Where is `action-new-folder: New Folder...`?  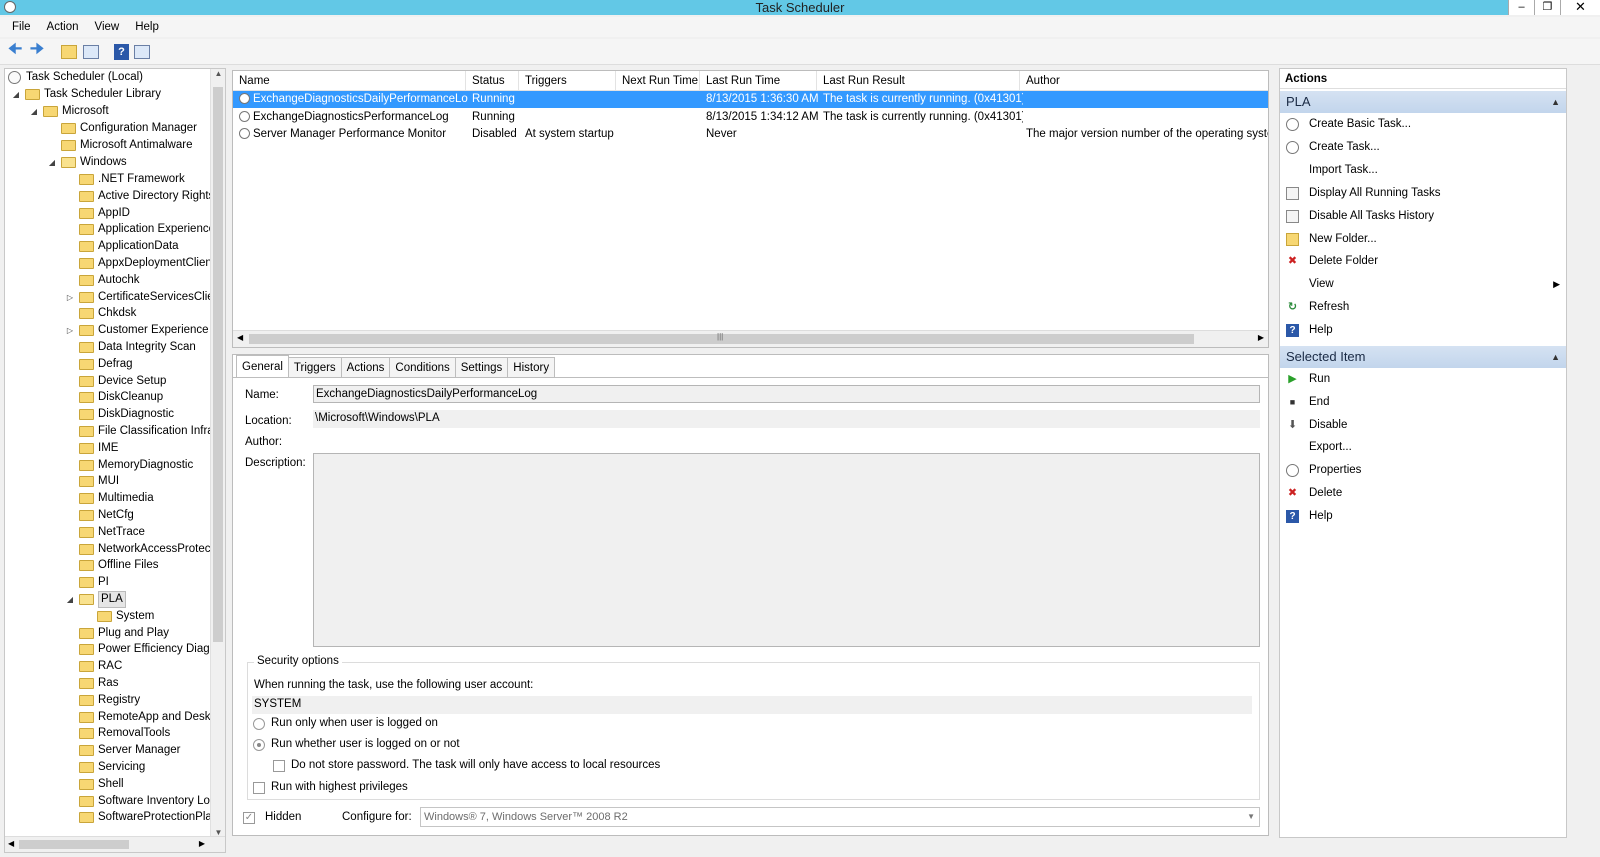
action-new-folder: New Folder... is located at coordinates (1423, 239).